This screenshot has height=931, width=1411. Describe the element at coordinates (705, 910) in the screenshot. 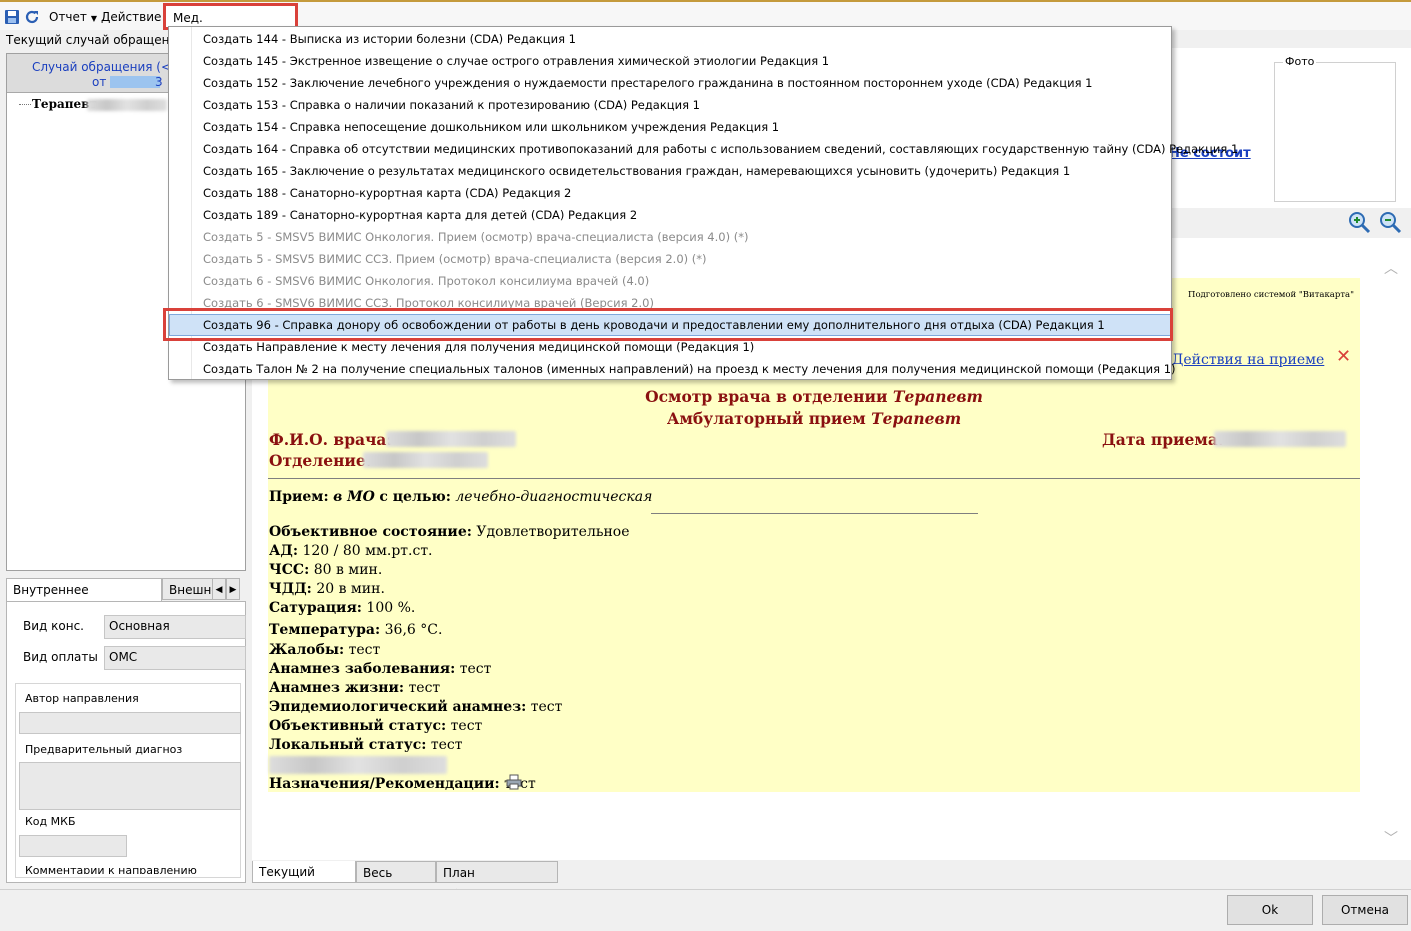

I see `footer: Ok Отмена` at that location.